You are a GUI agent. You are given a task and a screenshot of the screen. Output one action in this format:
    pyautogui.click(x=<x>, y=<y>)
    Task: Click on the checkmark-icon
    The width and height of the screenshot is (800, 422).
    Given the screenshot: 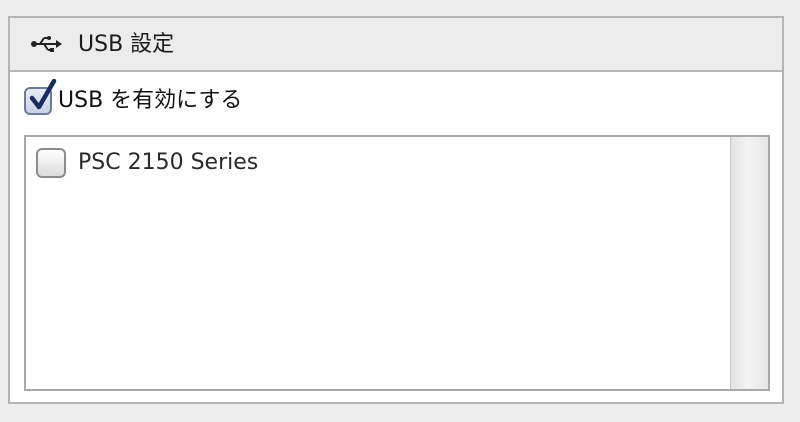 What is the action you would take?
    pyautogui.click(x=43, y=94)
    